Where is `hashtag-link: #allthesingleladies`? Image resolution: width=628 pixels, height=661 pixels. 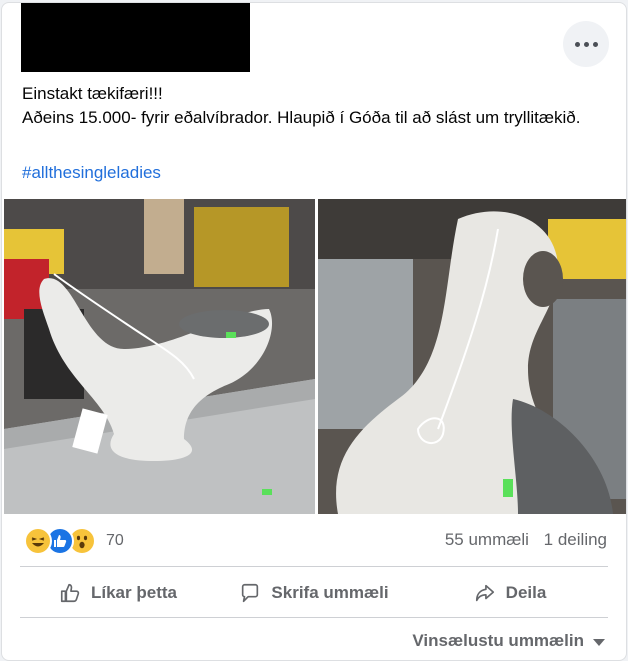 hashtag-link: #allthesingleladies is located at coordinates (91, 173).